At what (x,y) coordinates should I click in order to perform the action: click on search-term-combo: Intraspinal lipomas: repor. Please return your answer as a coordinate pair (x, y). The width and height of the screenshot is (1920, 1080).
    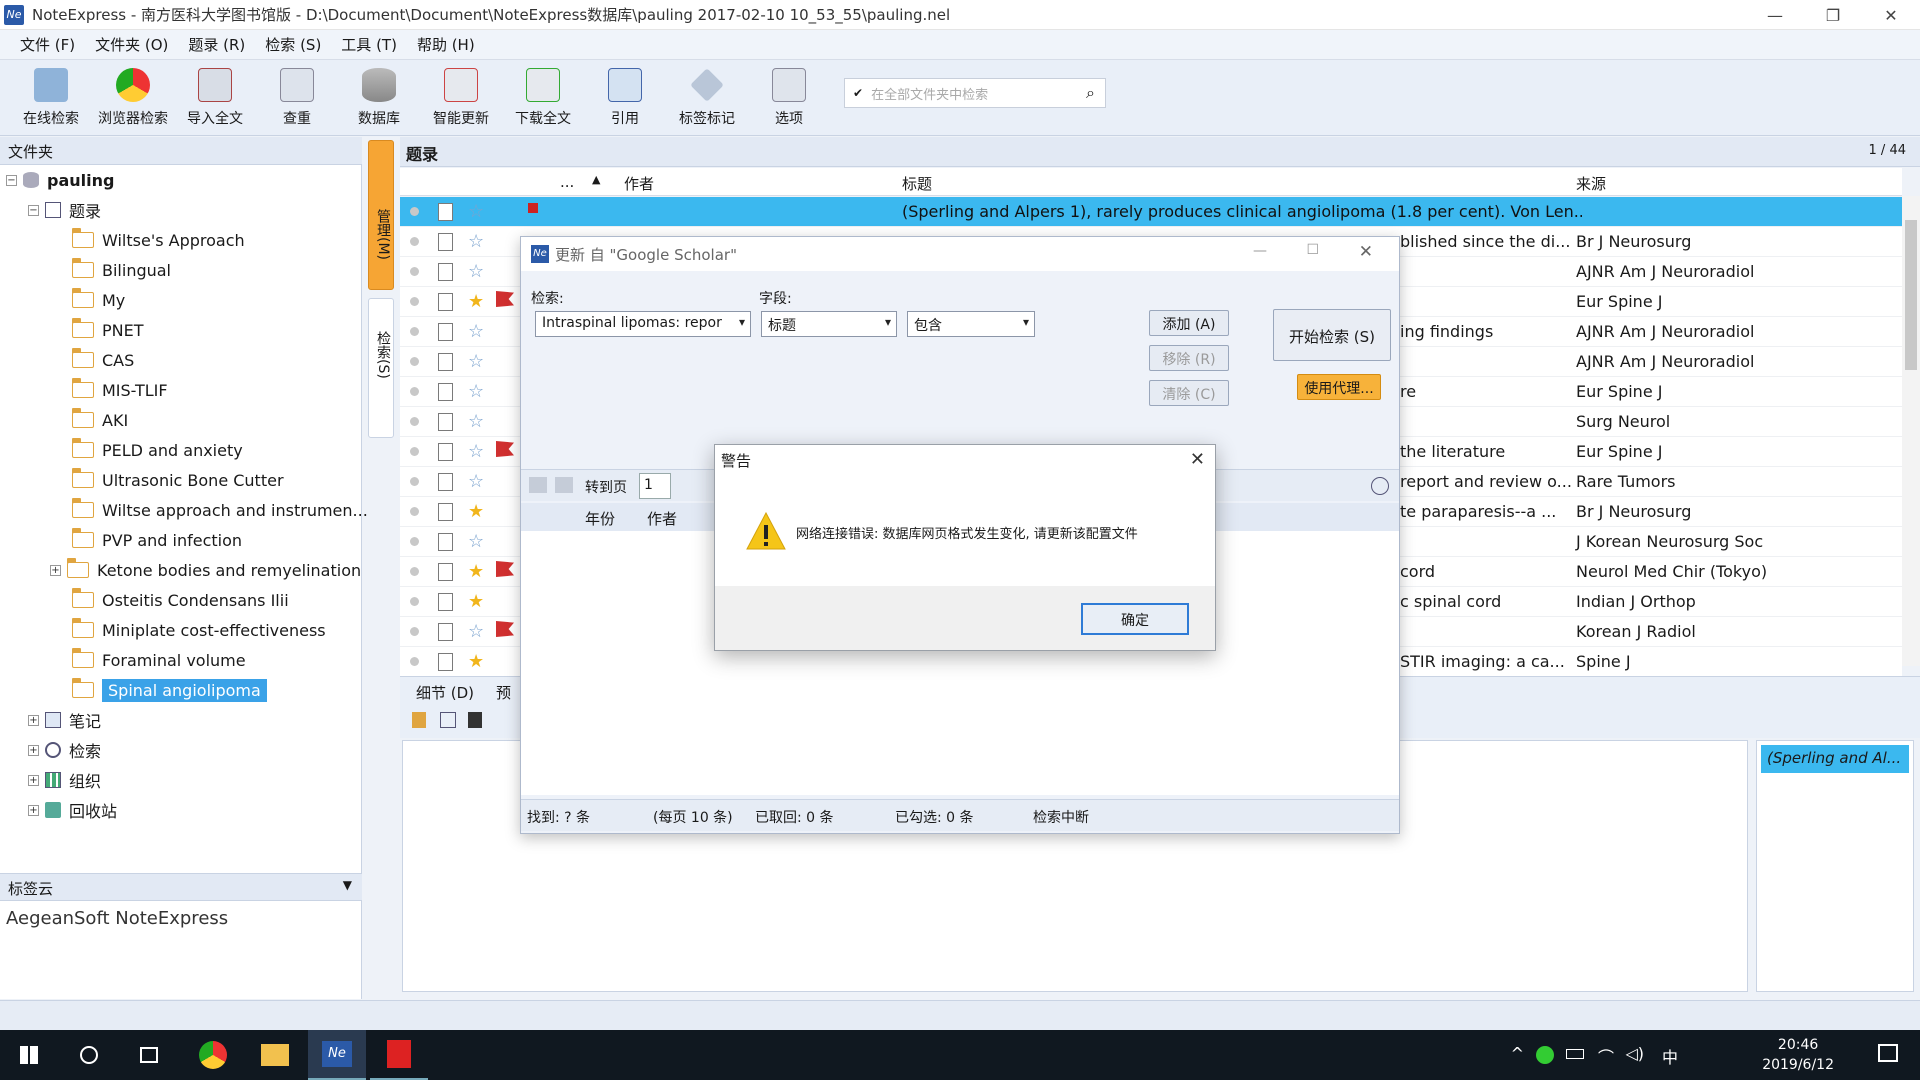
    Looking at the image, I should click on (643, 324).